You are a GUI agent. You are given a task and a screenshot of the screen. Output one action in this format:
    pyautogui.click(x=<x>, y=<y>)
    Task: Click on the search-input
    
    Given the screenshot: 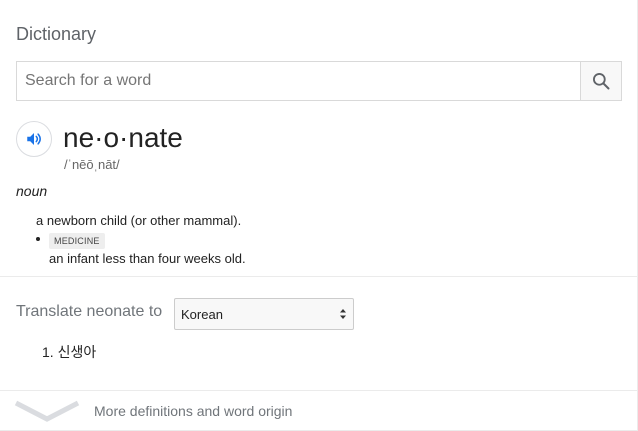 What is the action you would take?
    pyautogui.click(x=298, y=81)
    